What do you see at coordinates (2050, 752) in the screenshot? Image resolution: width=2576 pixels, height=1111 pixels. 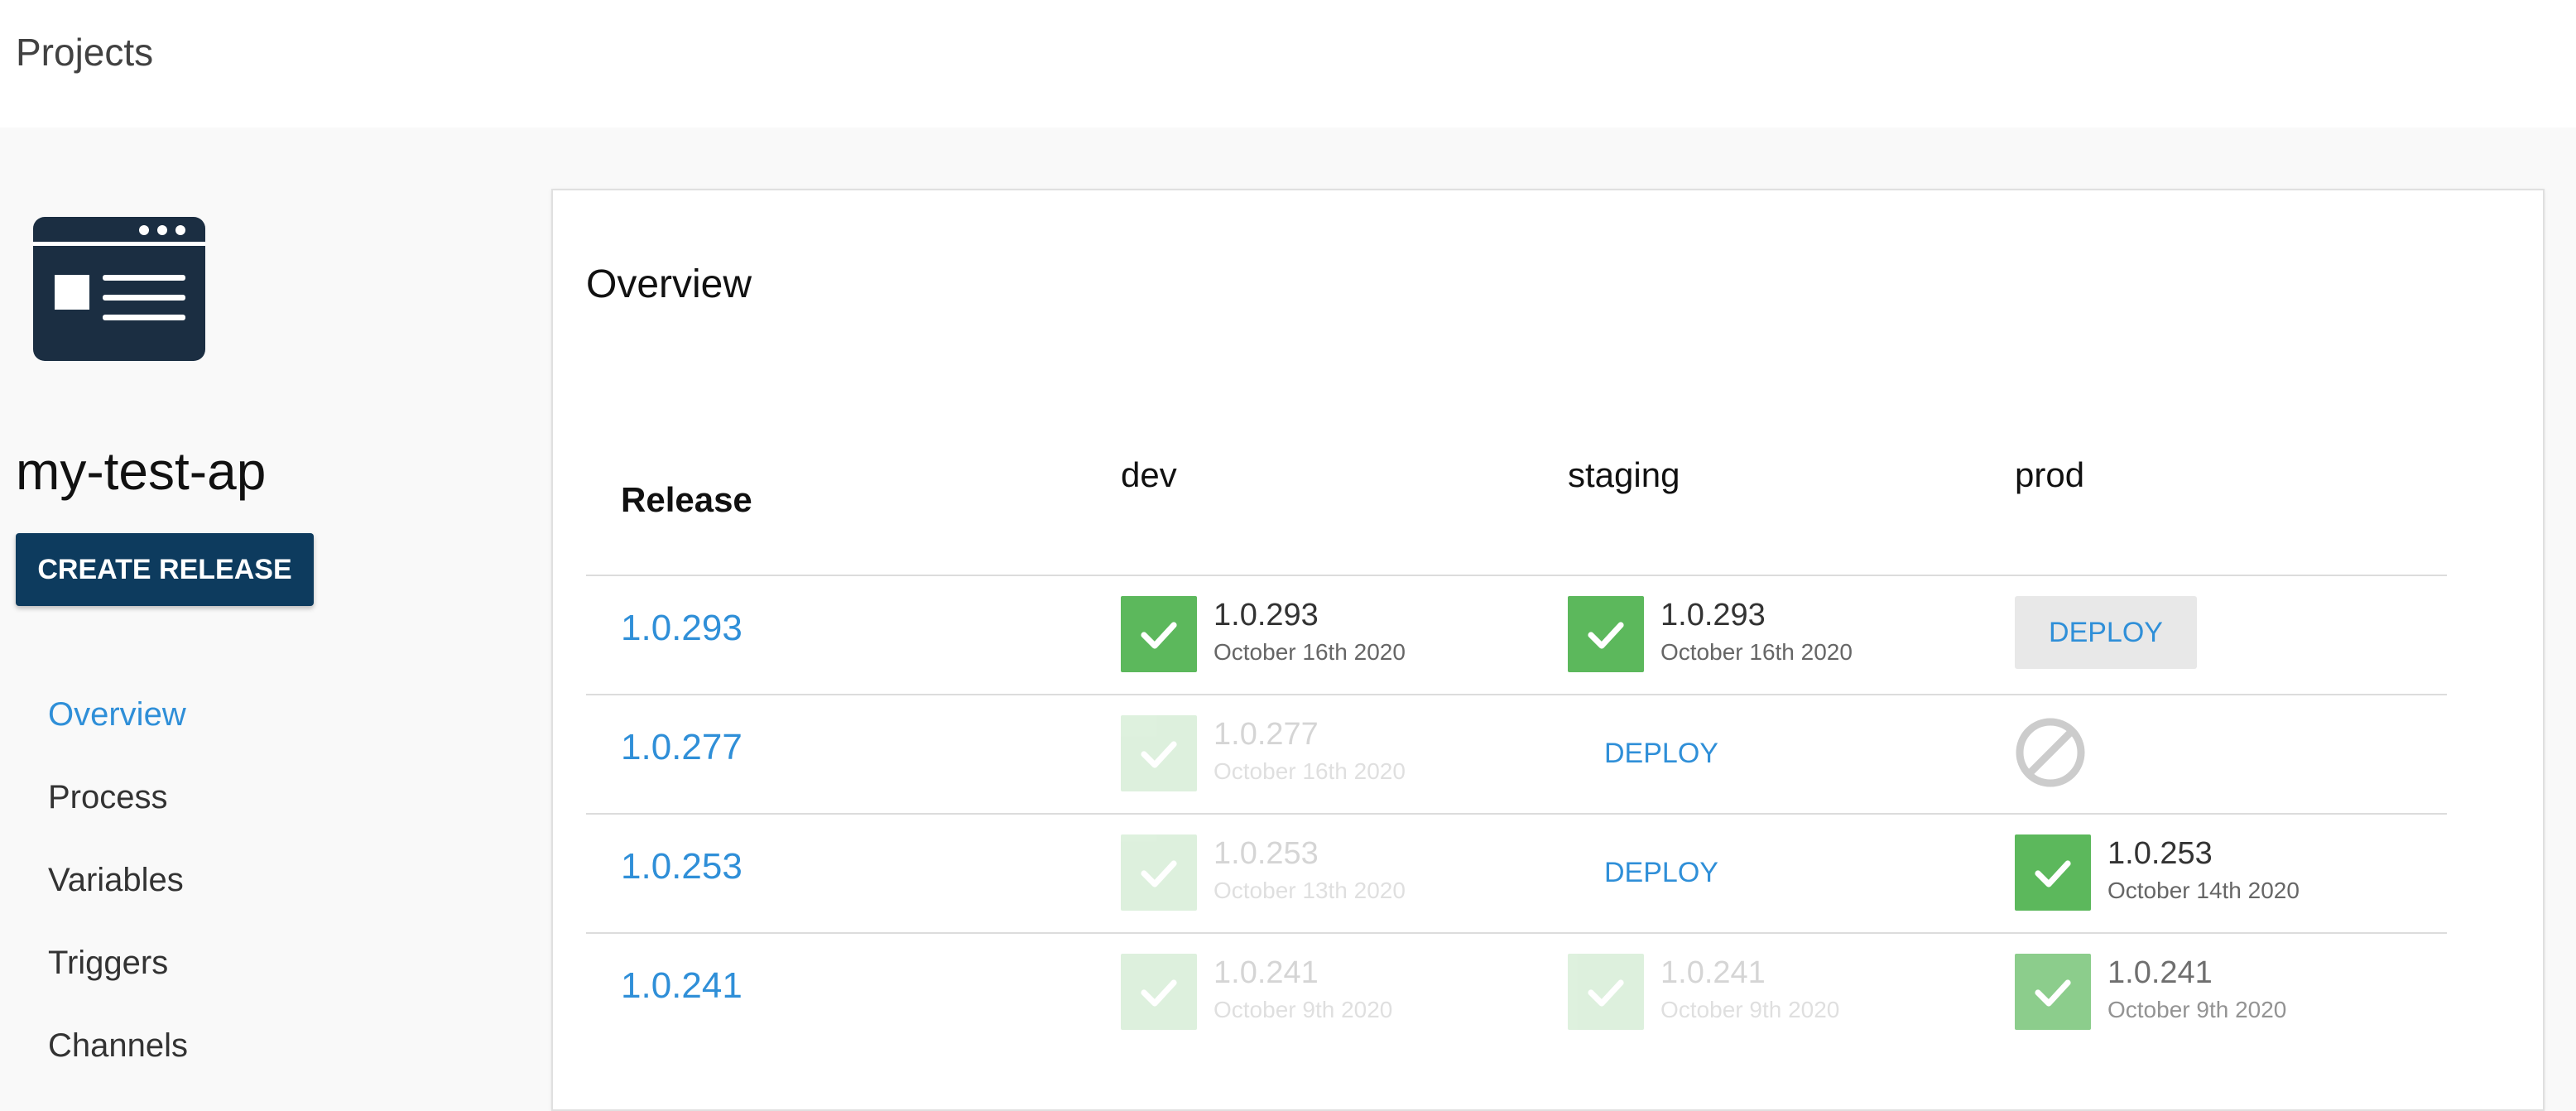 I see `blocked-icon` at bounding box center [2050, 752].